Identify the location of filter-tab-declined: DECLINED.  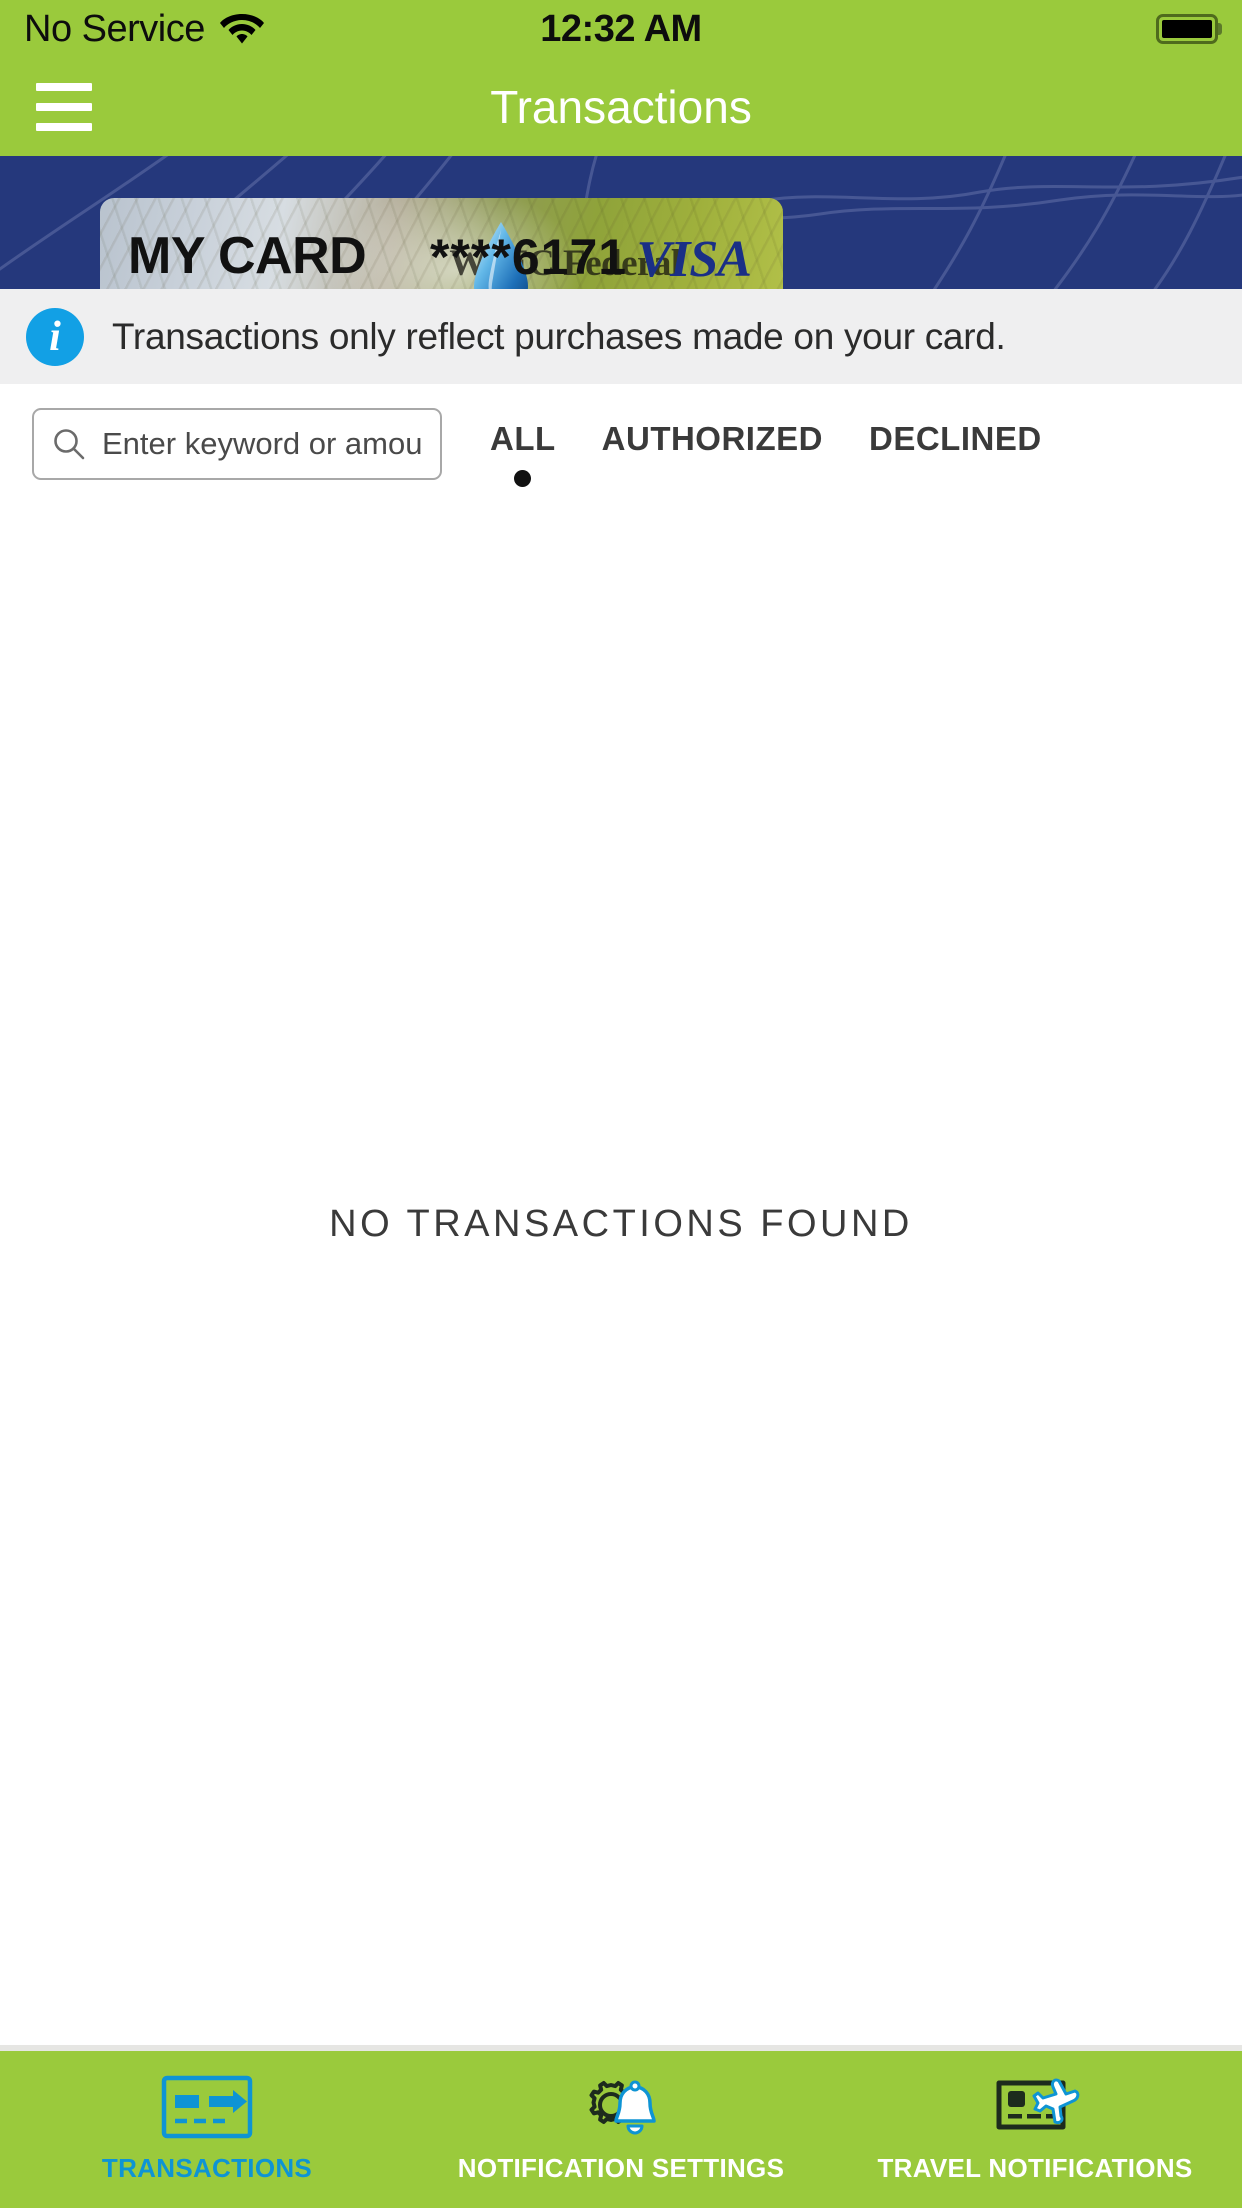
(955, 453).